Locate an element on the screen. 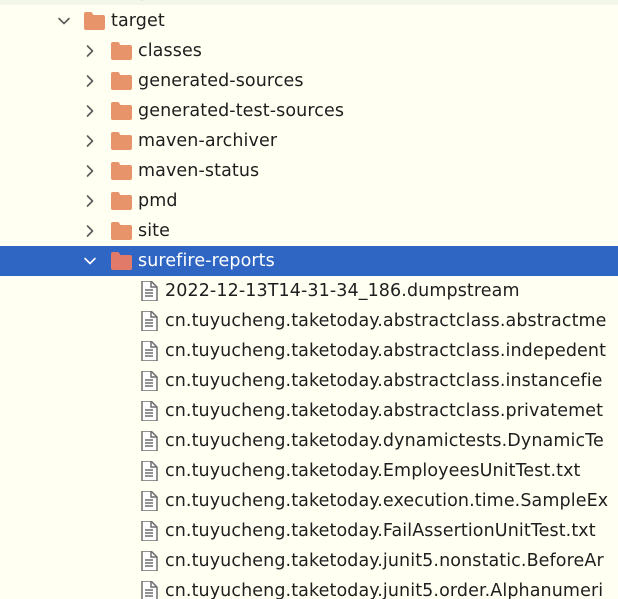 This screenshot has height=599, width=618. tree-node-site: site is located at coordinates (309, 231).